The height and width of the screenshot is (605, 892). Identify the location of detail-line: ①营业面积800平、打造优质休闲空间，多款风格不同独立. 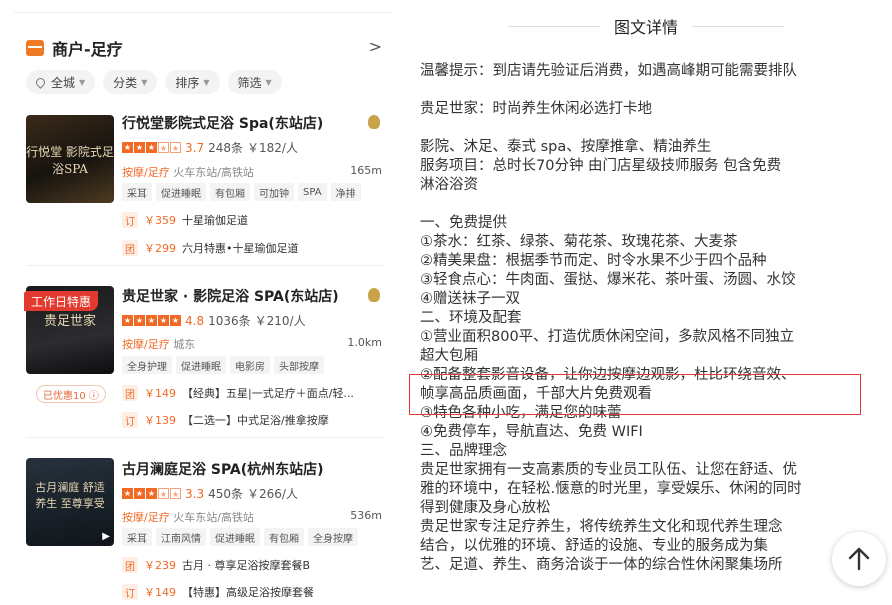
(607, 337).